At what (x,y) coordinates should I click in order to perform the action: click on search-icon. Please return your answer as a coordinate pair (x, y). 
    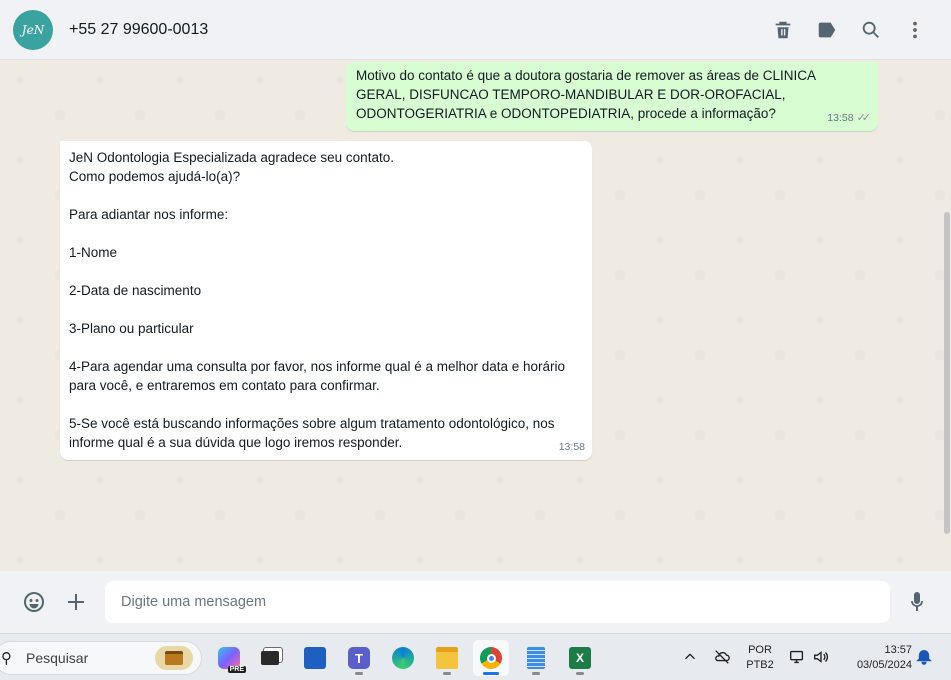
    Looking at the image, I should click on (871, 30).